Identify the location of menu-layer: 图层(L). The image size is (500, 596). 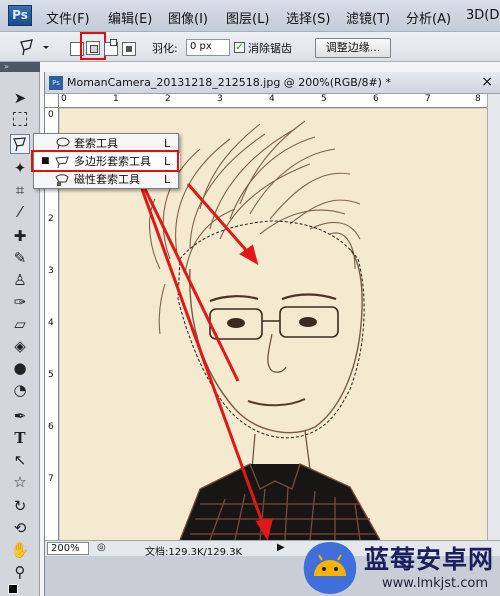
(247, 17).